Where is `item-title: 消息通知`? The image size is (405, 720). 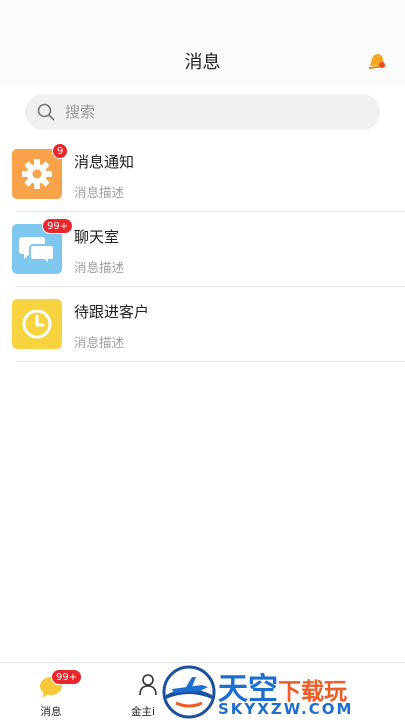
item-title: 消息通知 is located at coordinates (104, 162).